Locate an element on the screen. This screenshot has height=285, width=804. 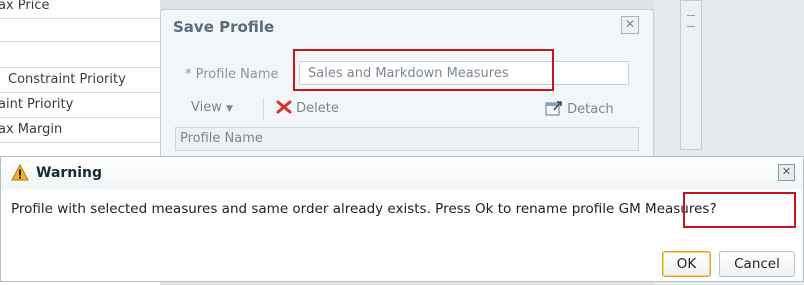
scrollbar-grip-icon is located at coordinates (691, 21).